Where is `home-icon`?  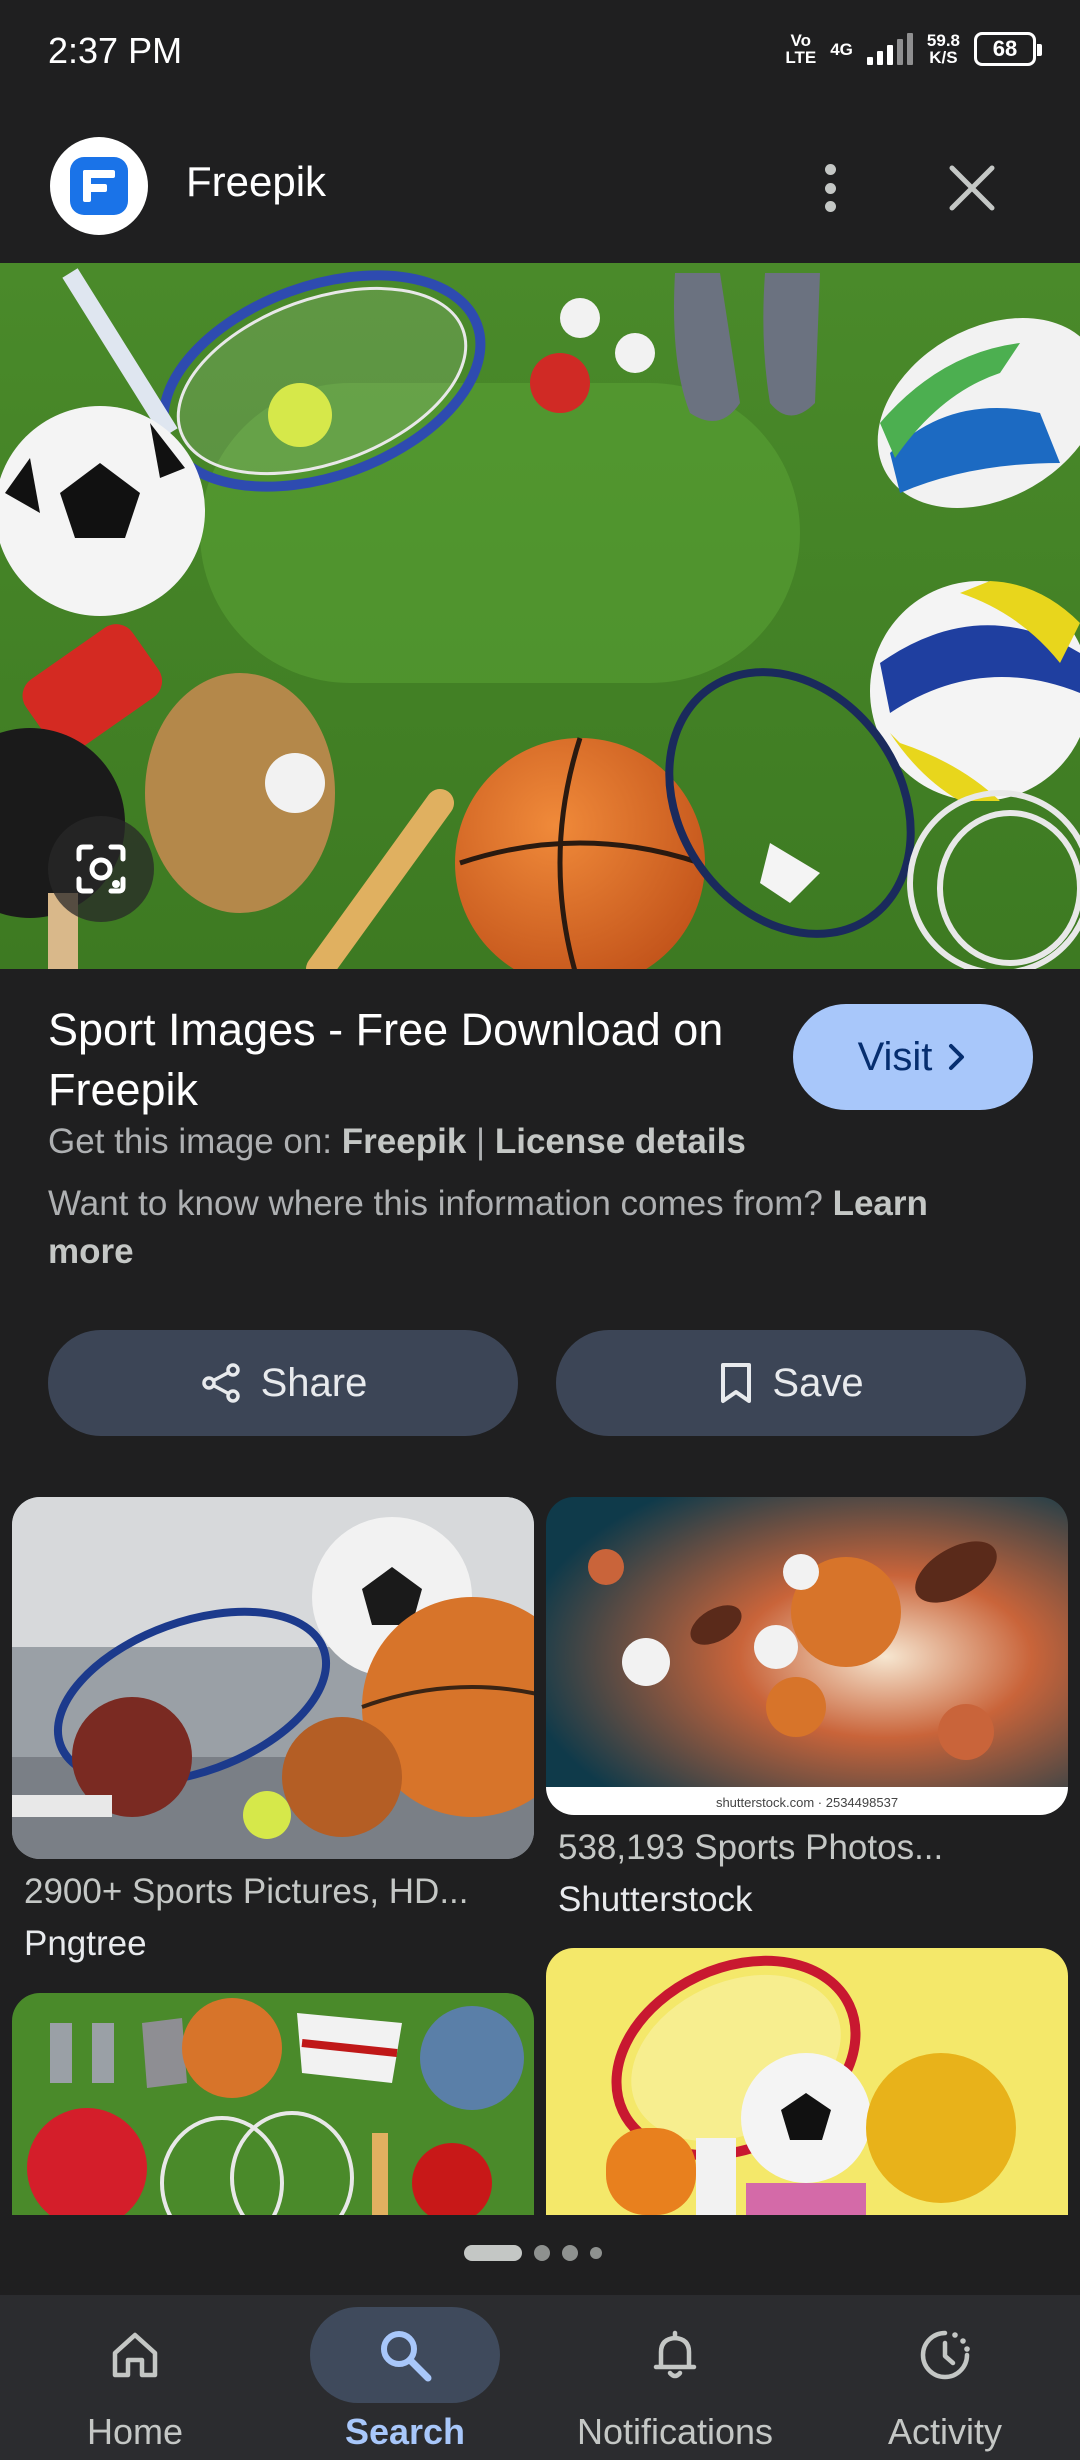
home-icon is located at coordinates (135, 2355).